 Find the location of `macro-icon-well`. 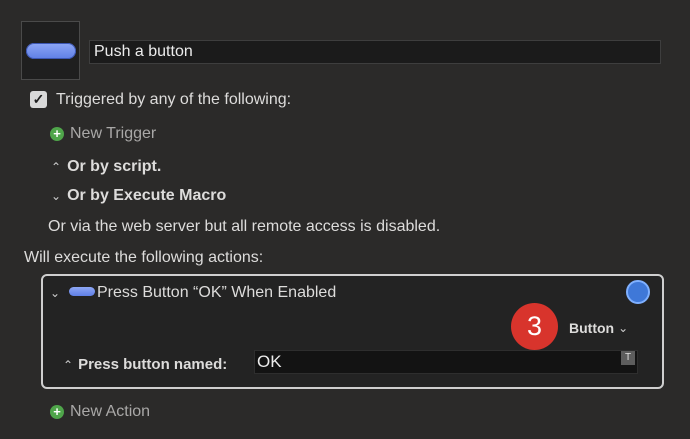

macro-icon-well is located at coordinates (50, 50).